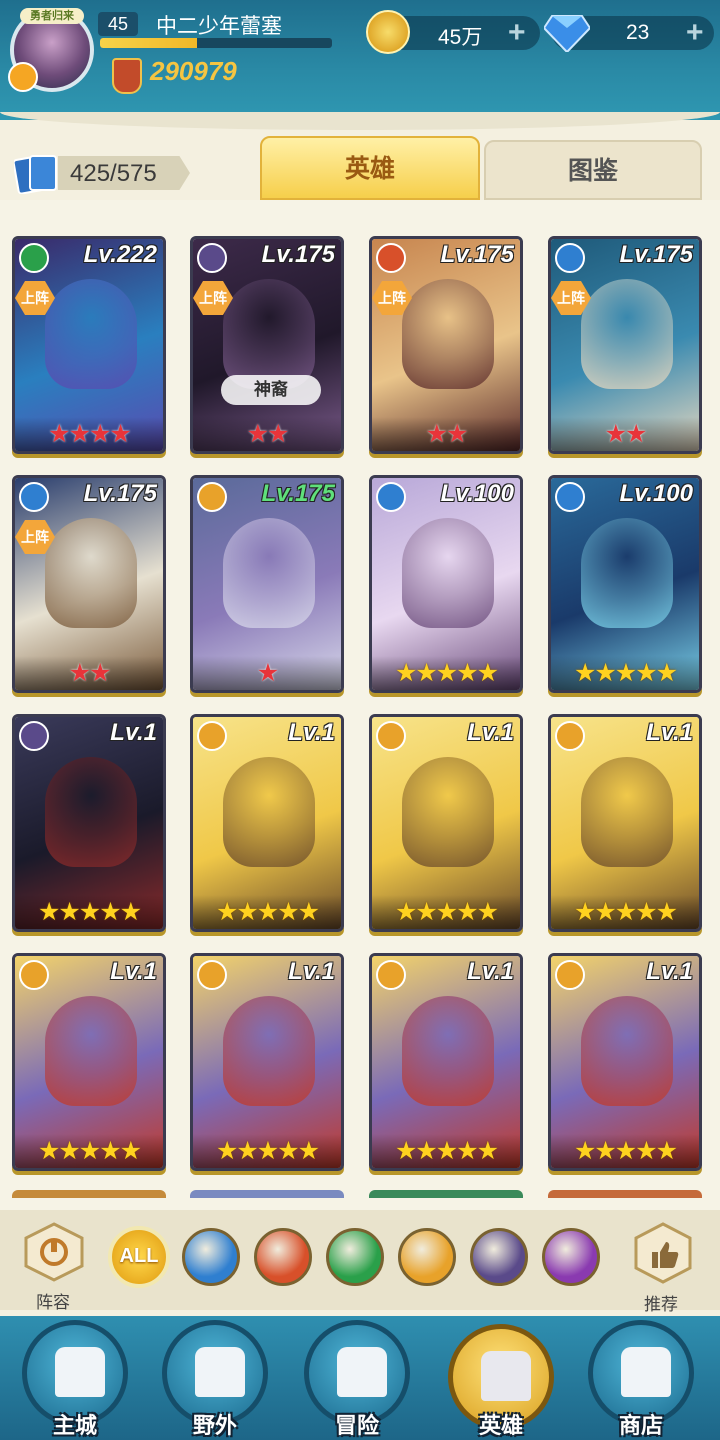 This screenshot has height=1440, width=720. Describe the element at coordinates (646, 1372) in the screenshot. I see `shop-icon` at that location.